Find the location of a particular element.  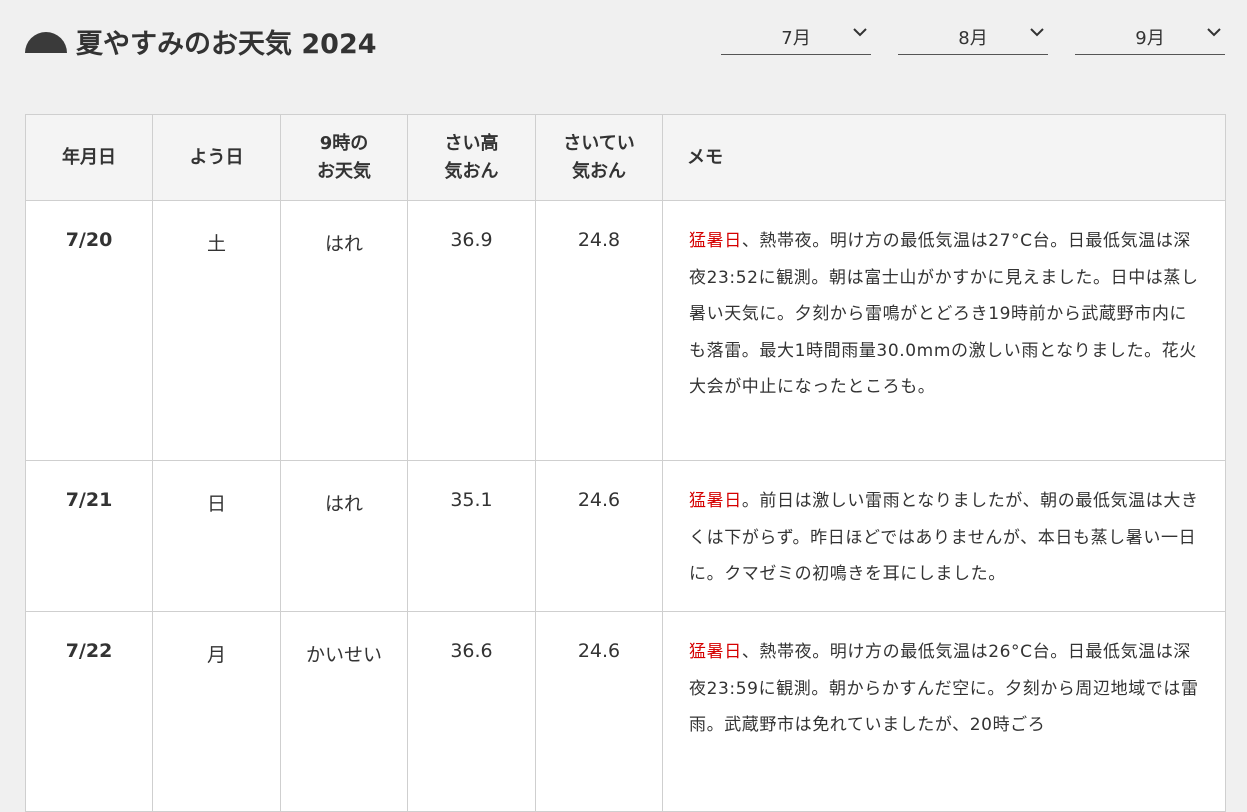

cell-day-of-week: 月 is located at coordinates (216, 711).